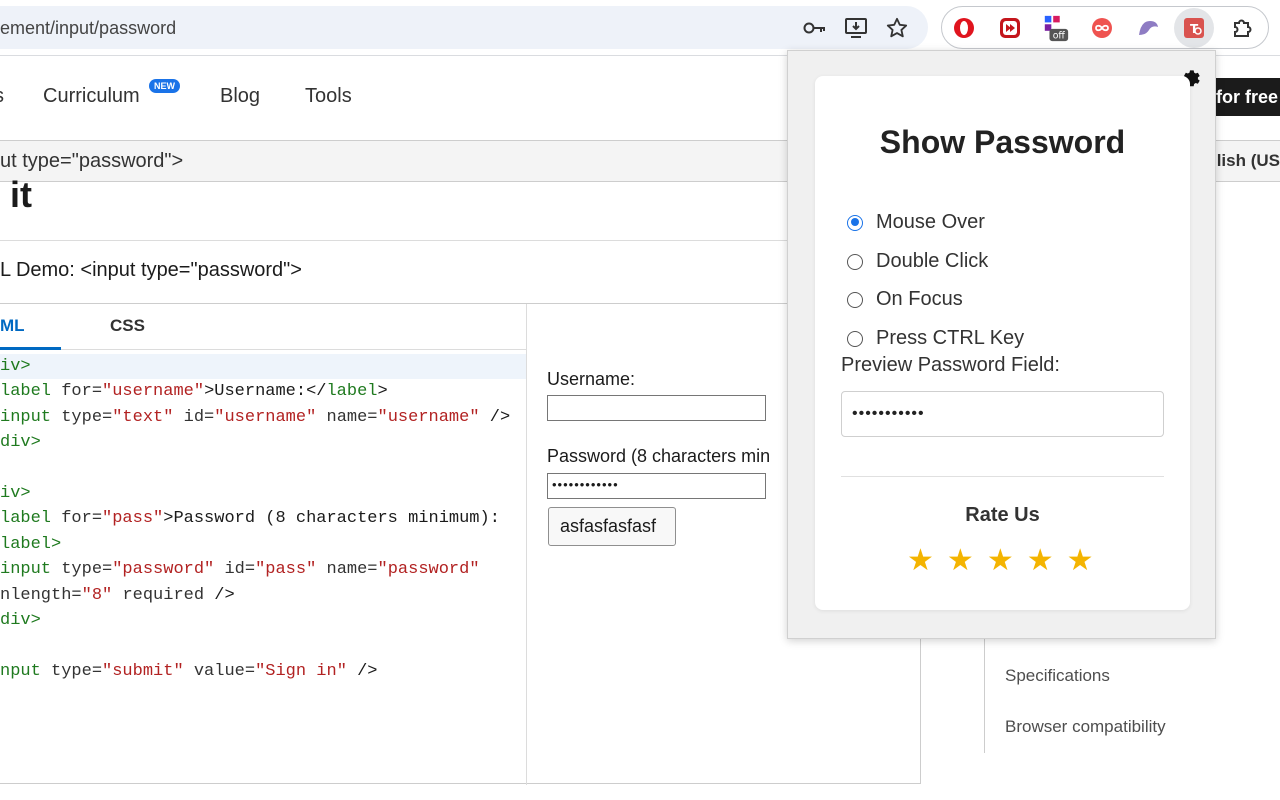 Image resolution: width=1280 pixels, height=800 pixels. Describe the element at coordinates (164, 86) in the screenshot. I see `new-badge: NEW` at that location.